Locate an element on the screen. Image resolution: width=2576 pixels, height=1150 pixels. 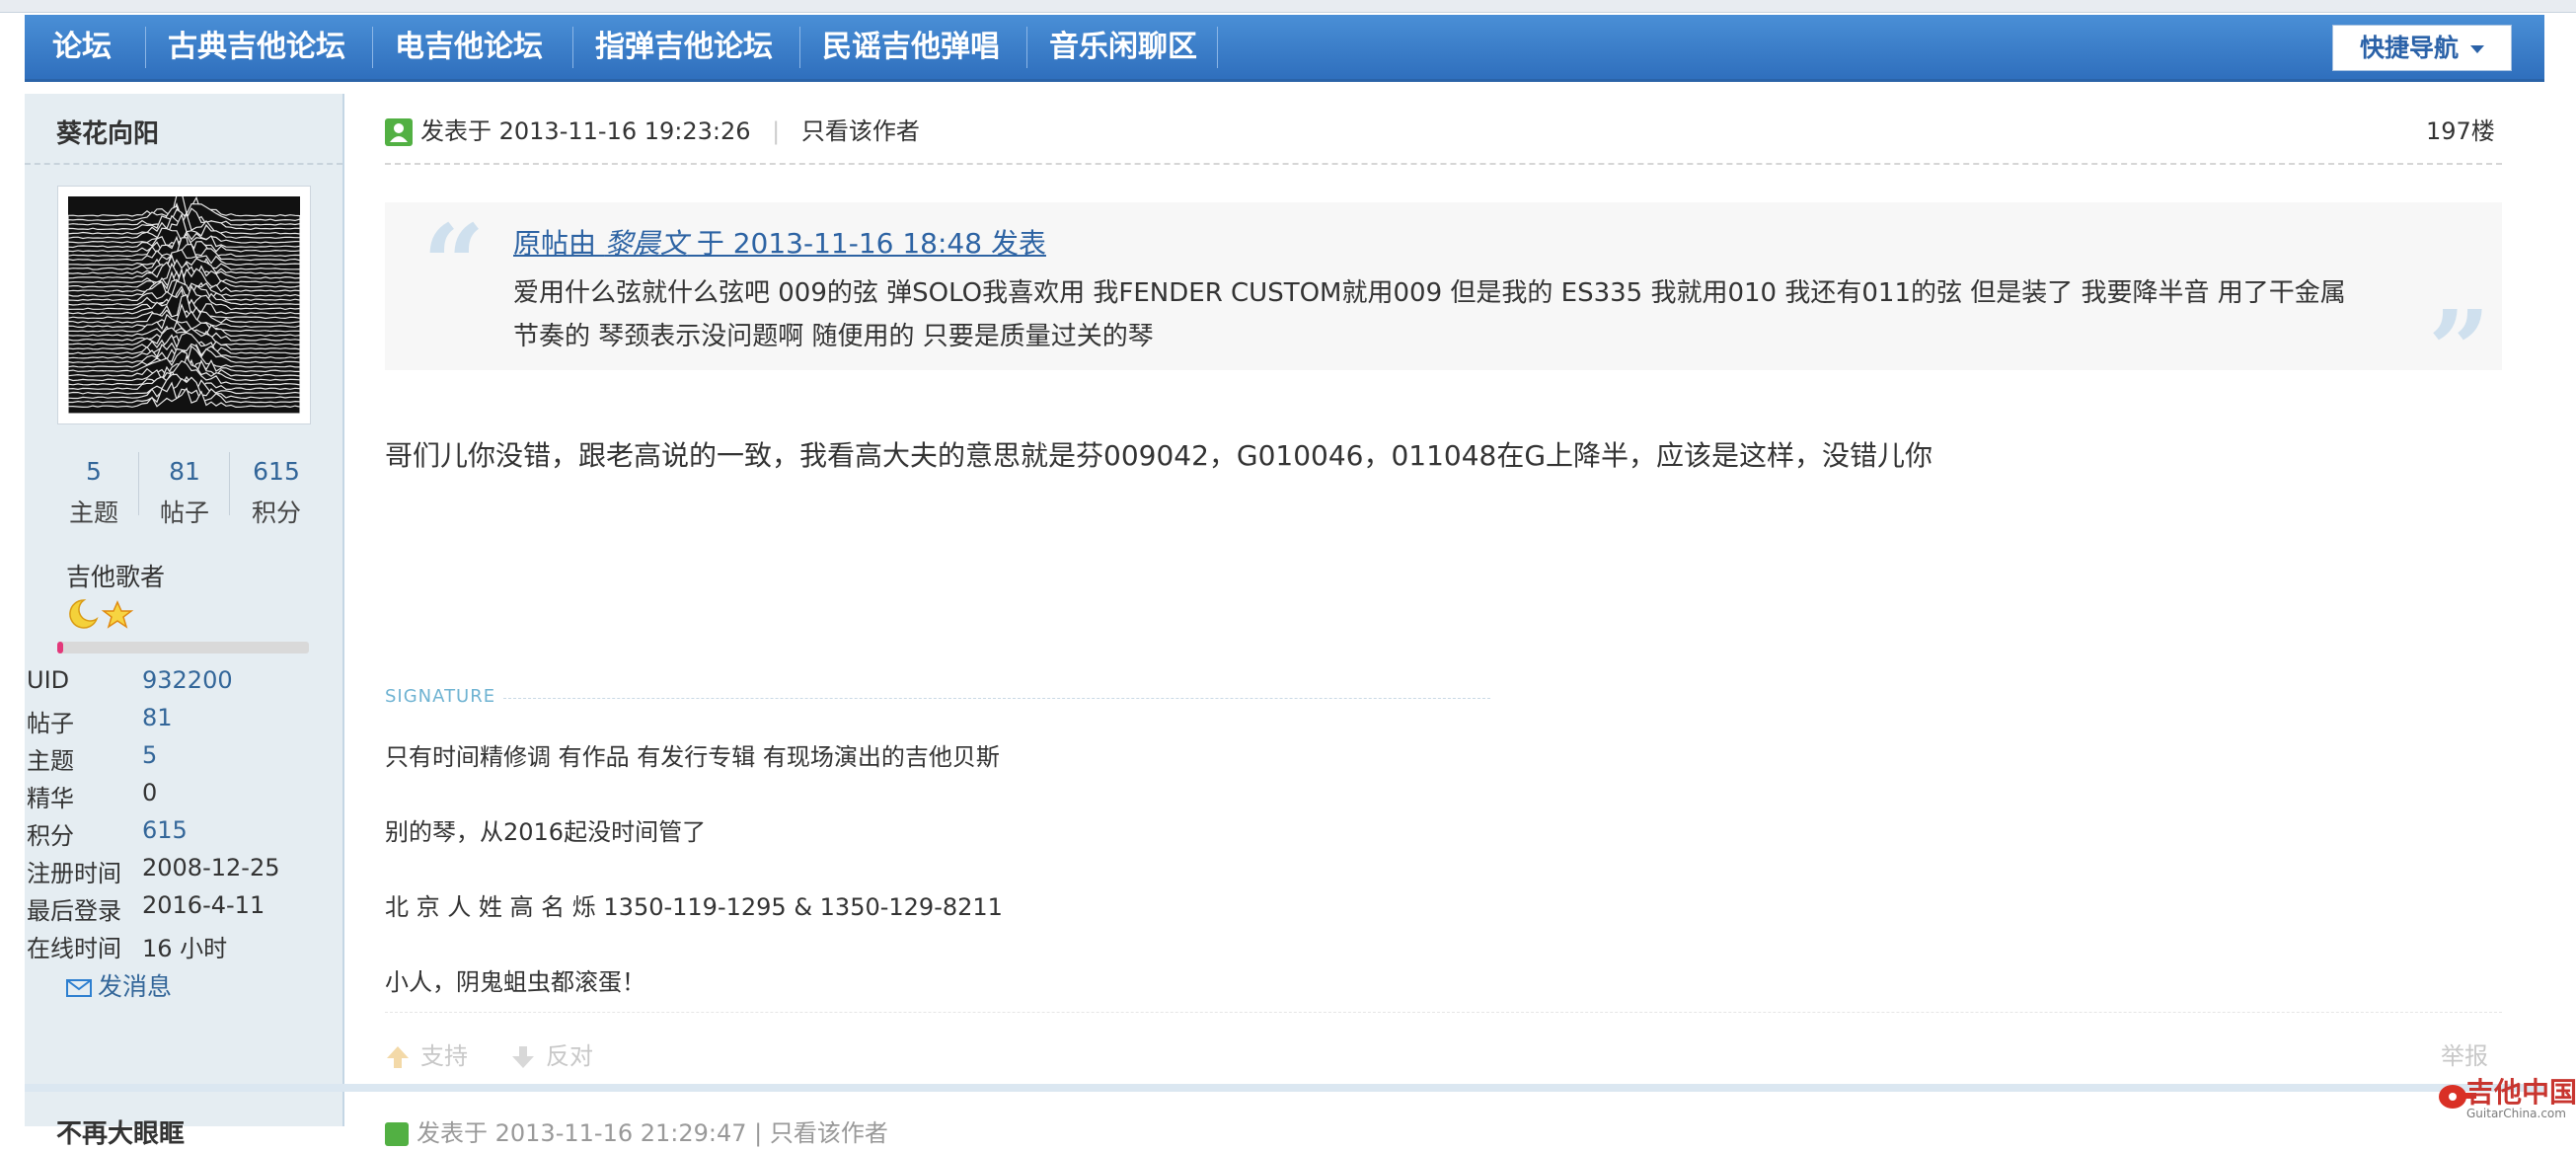
site-watermark: 吉他中国 GuitarChina.com is located at coordinates (2500, 1098).